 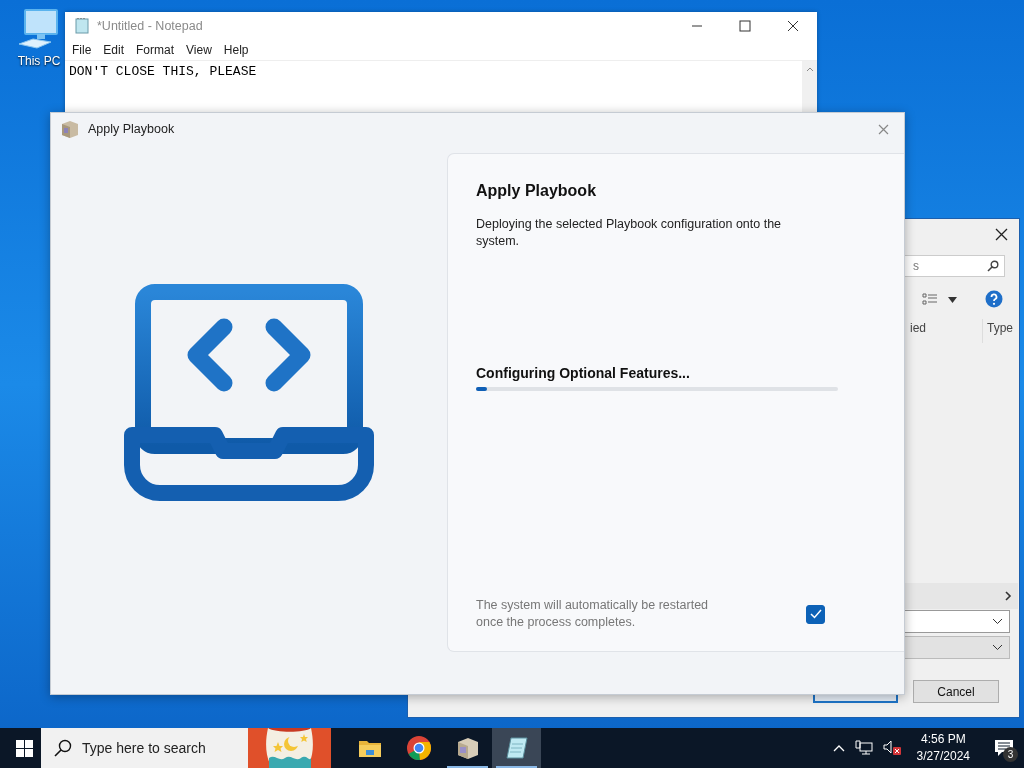 I want to click on cancel-button: Cancel, so click(x=956, y=691).